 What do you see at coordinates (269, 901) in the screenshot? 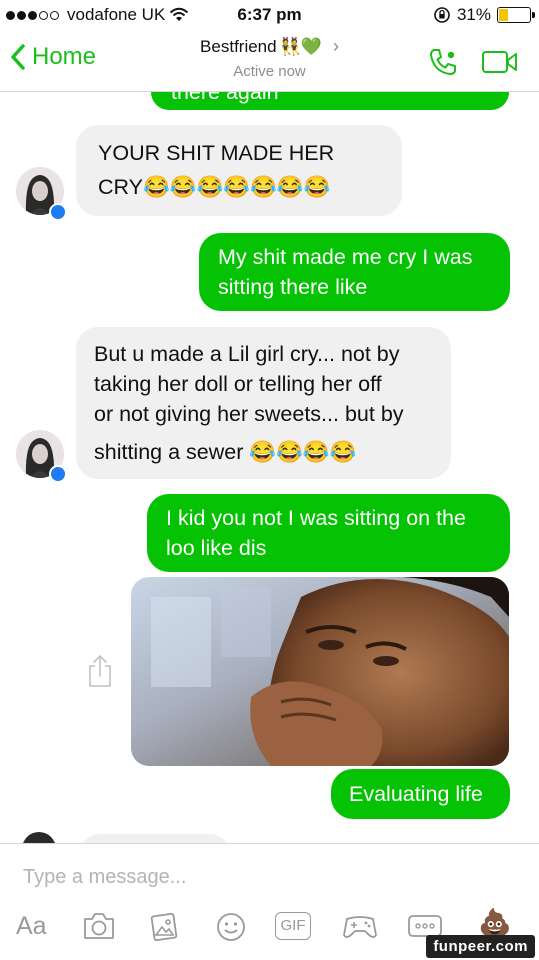
I see `message-composer: Type a message... Aa GIF 💩 funpeer.com` at bounding box center [269, 901].